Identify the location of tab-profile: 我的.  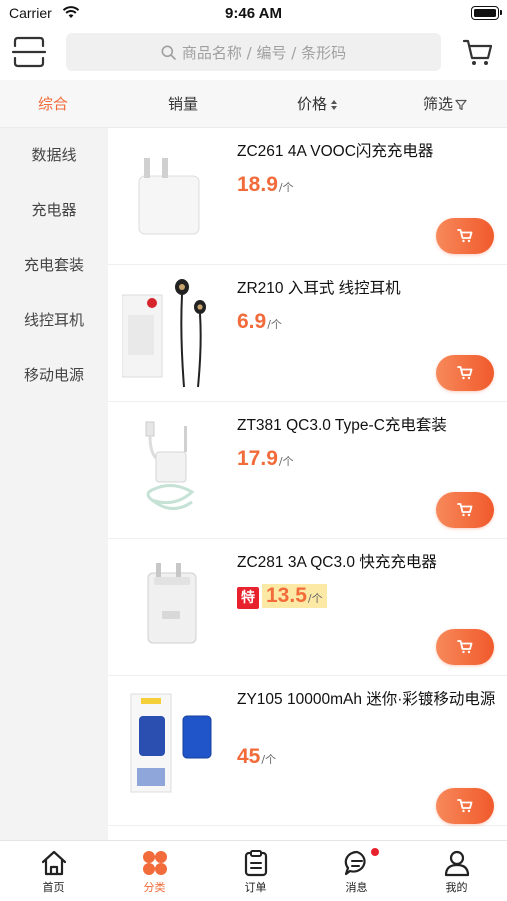
(456, 871).